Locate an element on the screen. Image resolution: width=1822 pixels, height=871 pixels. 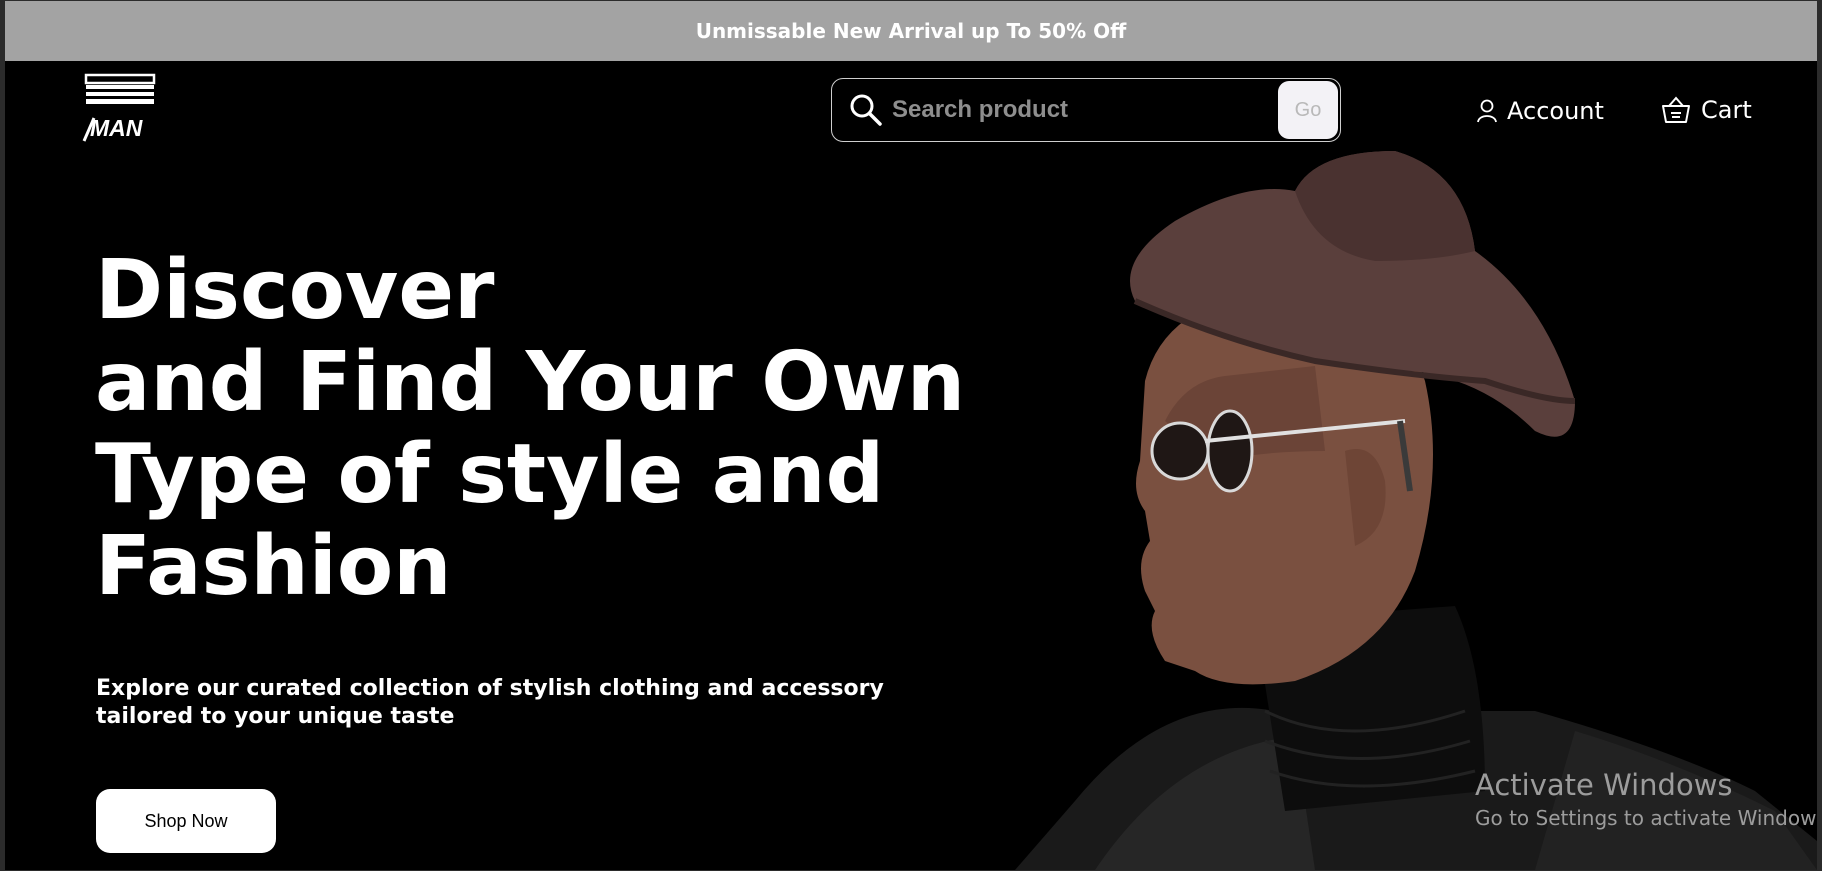
hero-title-line: Fashion is located at coordinates (273, 566).